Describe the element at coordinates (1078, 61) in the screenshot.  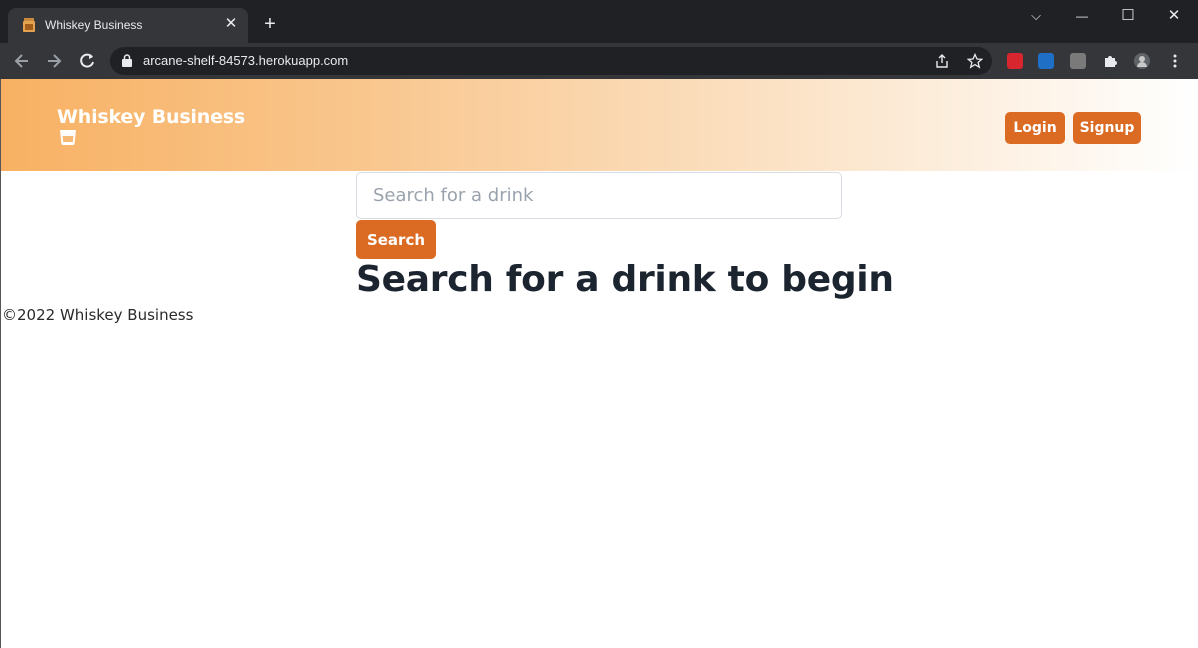
I see `extension-slash-icon` at that location.